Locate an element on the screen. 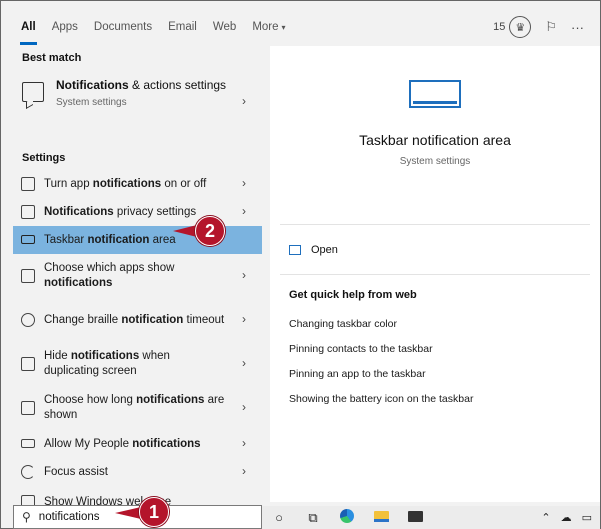 The width and height of the screenshot is (601, 529). tab-apps: Apps is located at coordinates (65, 27).